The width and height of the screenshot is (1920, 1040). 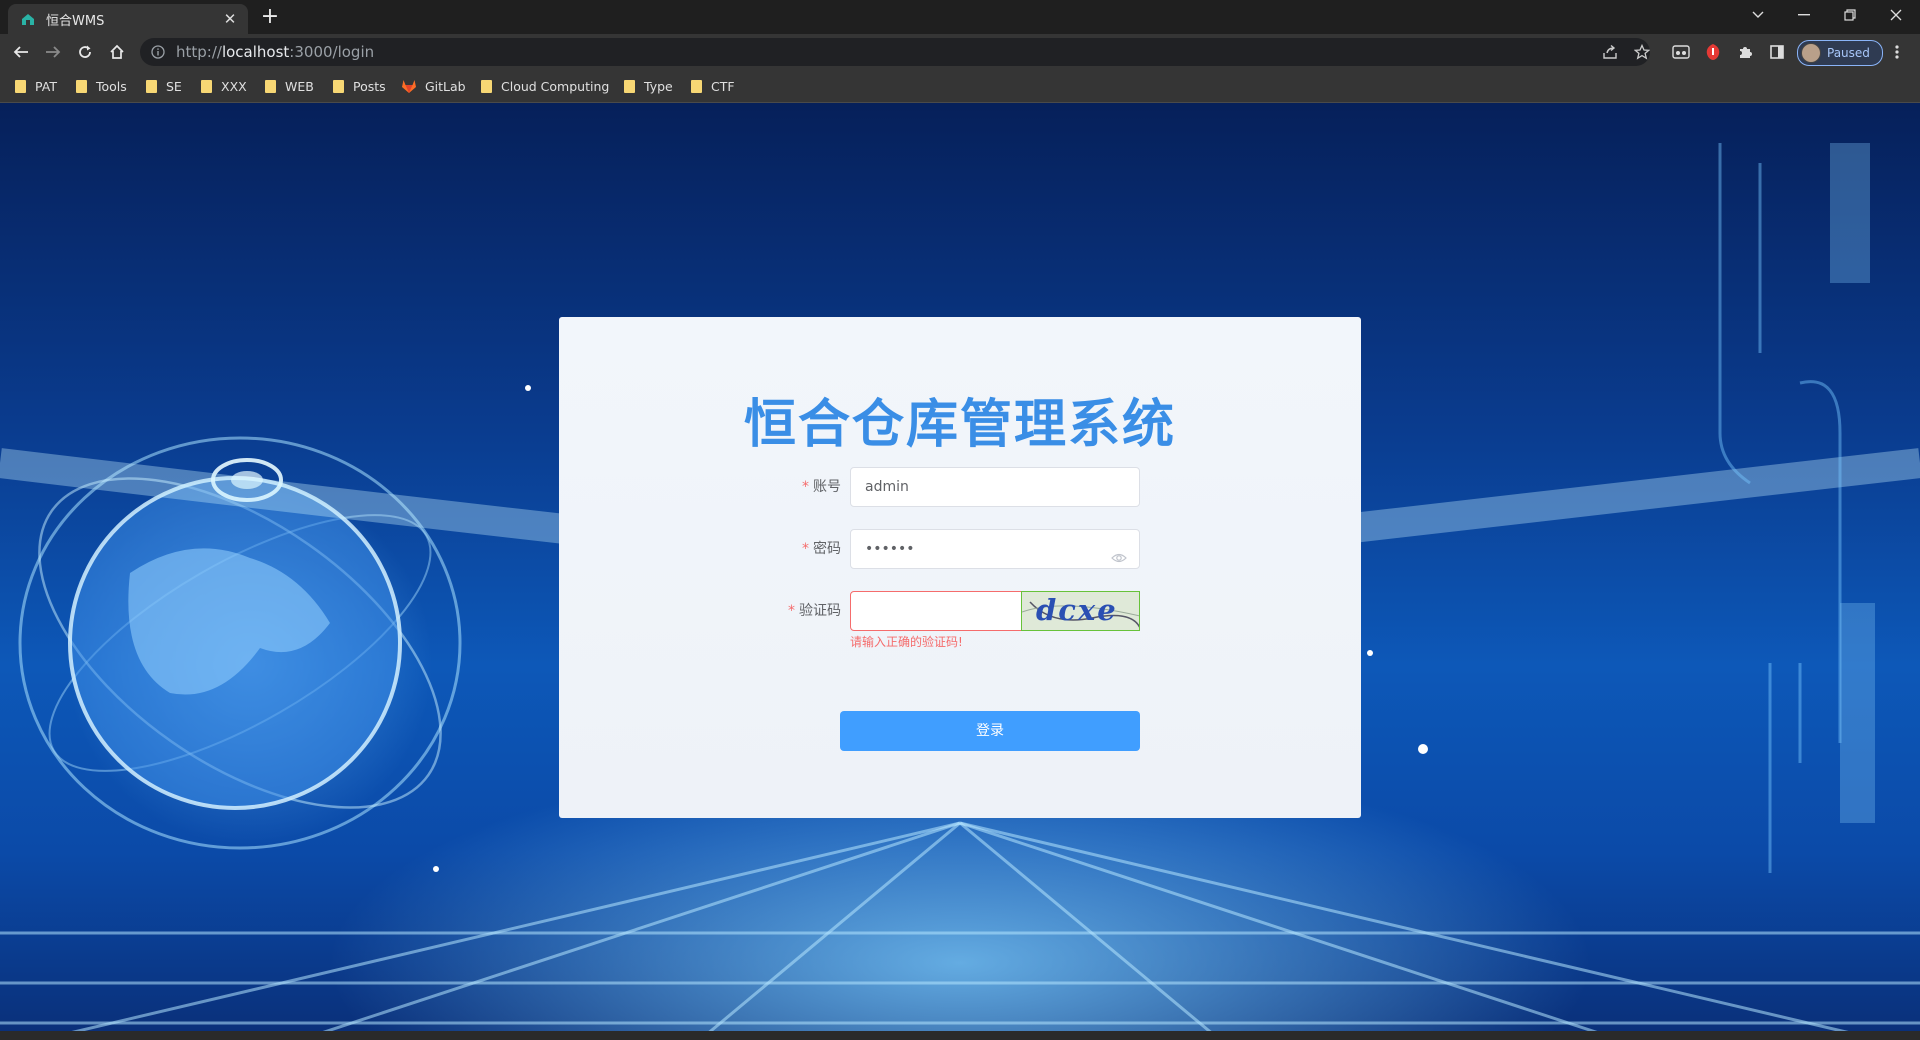 What do you see at coordinates (158, 52) in the screenshot?
I see `site-info-icon` at bounding box center [158, 52].